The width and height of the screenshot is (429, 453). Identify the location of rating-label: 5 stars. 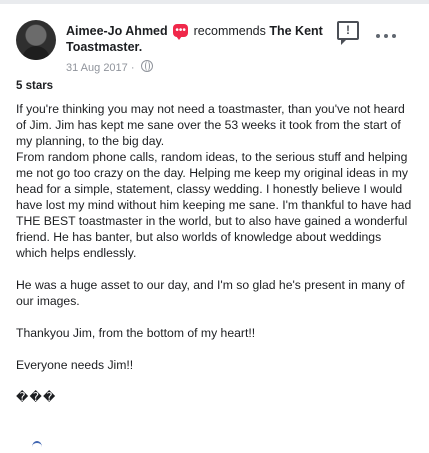
(35, 86).